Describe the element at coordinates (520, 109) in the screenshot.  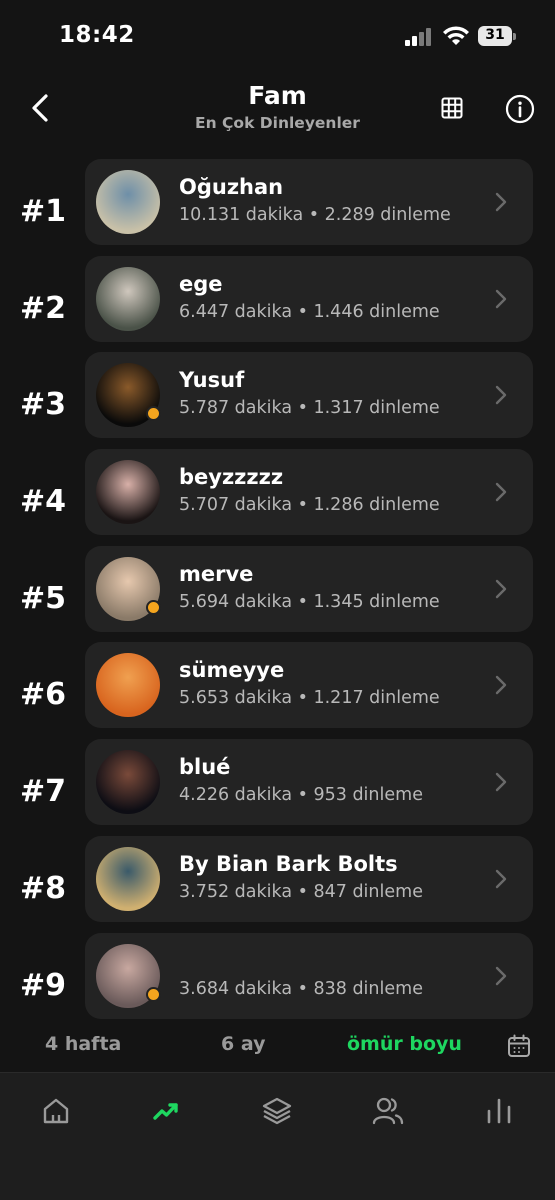
I see `info-icon` at that location.